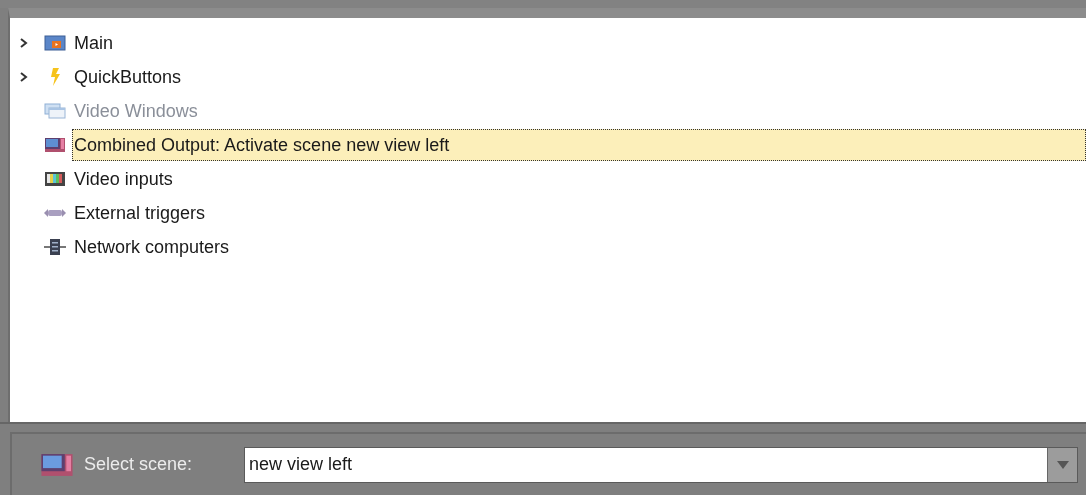  Describe the element at coordinates (1062, 464) in the screenshot. I see `dropdown-arrow-icon` at that location.